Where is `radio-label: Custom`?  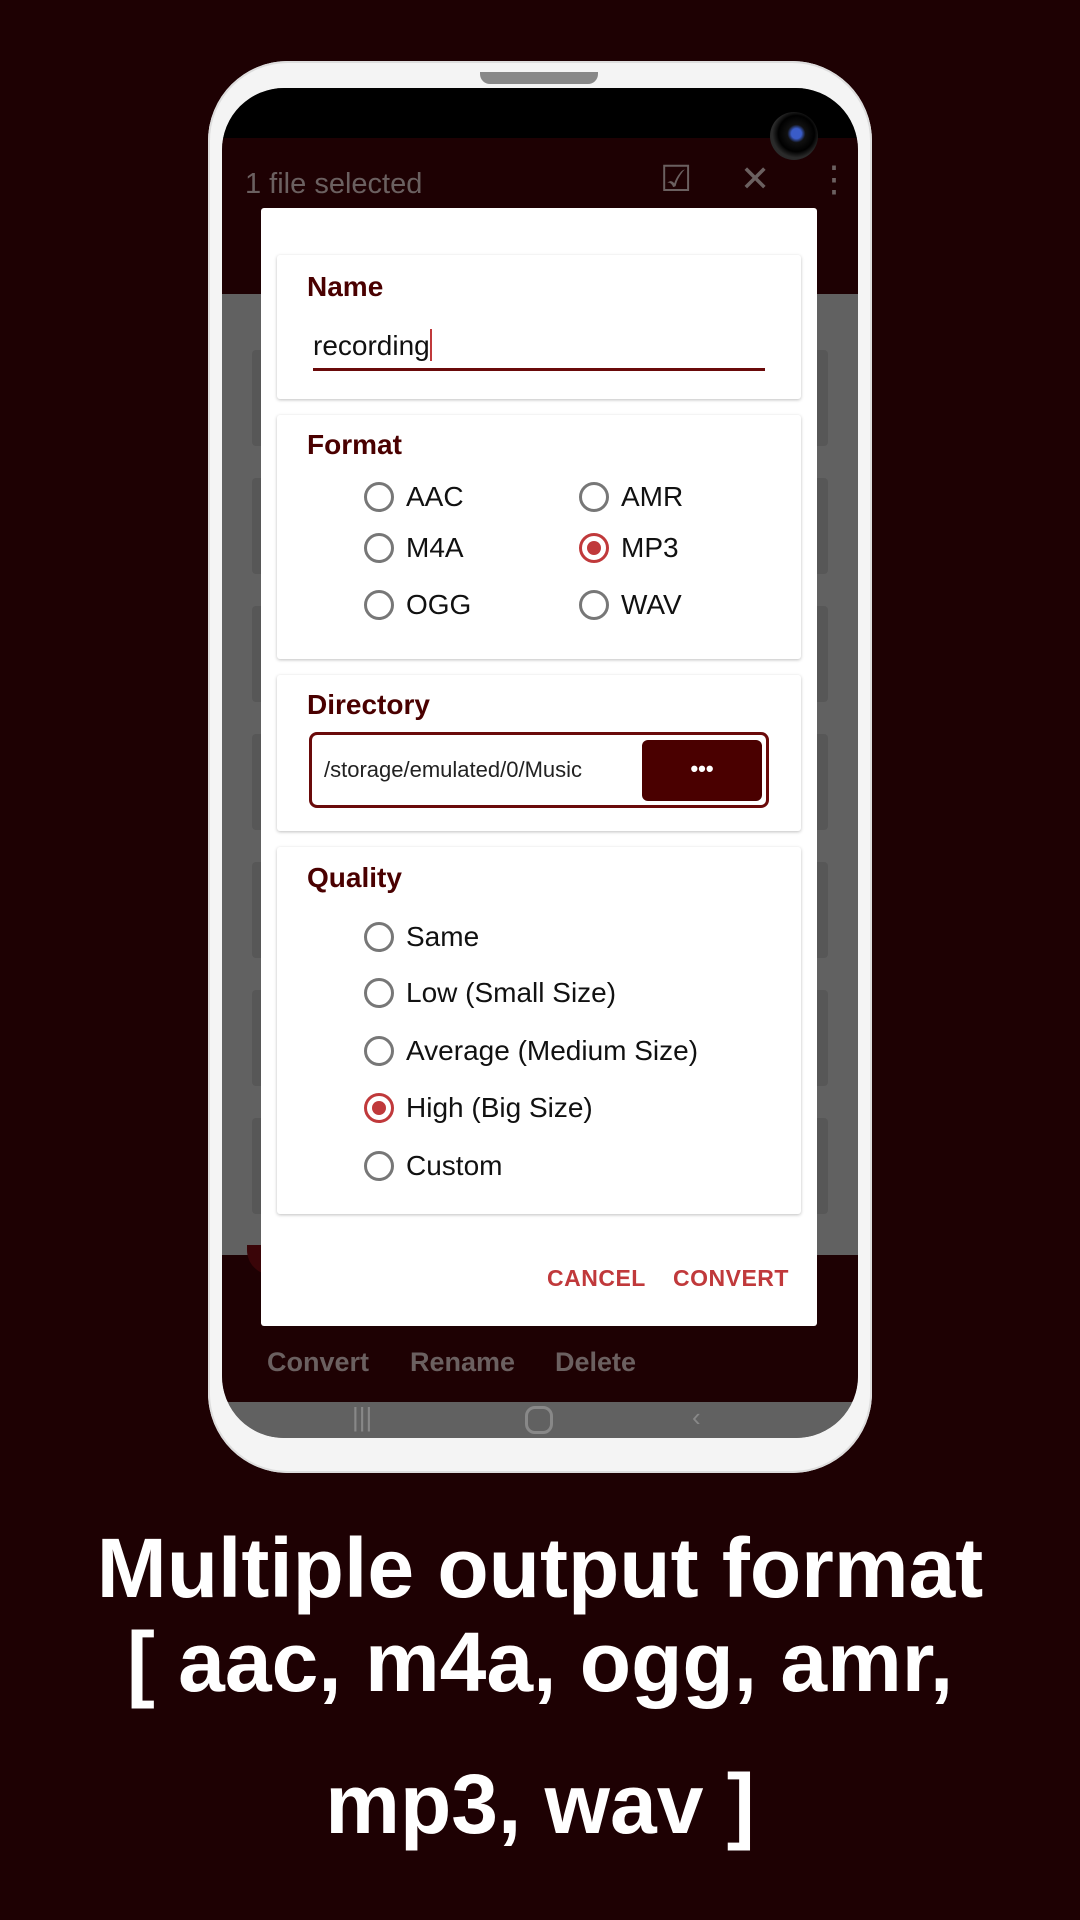 radio-label: Custom is located at coordinates (454, 1165).